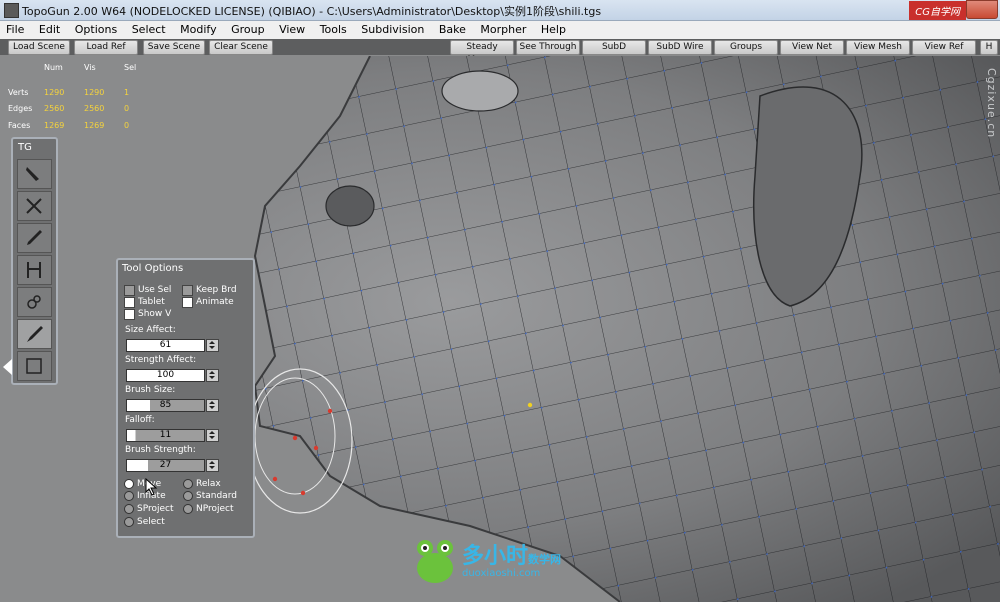 Image resolution: width=1000 pixels, height=602 pixels. What do you see at coordinates (94, 108) in the screenshot?
I see `stats-edges-vis: 2560` at bounding box center [94, 108].